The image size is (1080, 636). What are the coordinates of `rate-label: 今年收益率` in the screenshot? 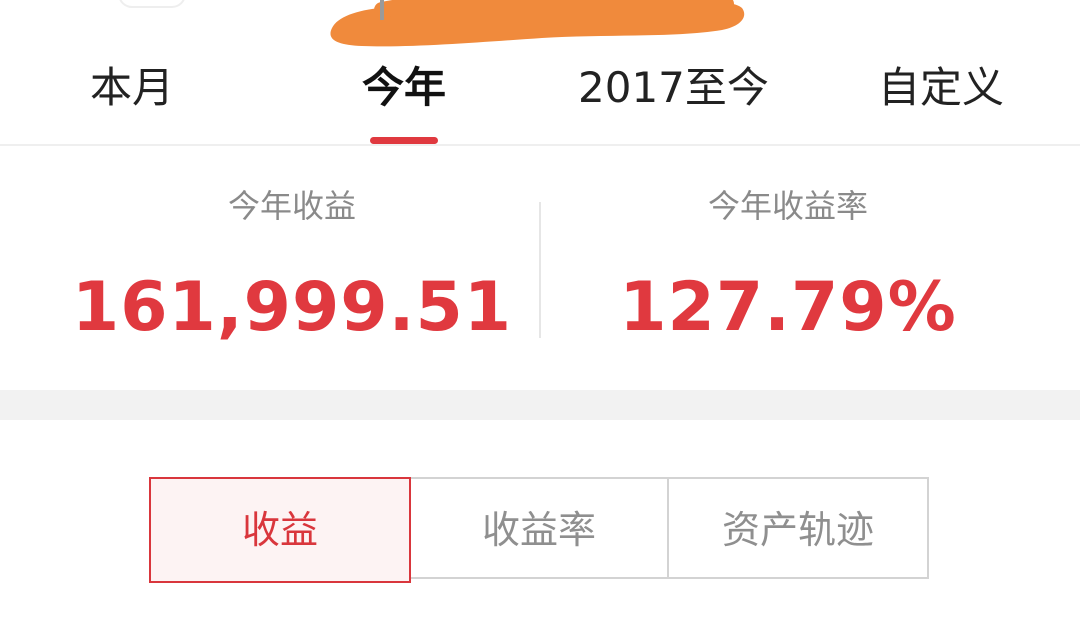 It's located at (787, 206).